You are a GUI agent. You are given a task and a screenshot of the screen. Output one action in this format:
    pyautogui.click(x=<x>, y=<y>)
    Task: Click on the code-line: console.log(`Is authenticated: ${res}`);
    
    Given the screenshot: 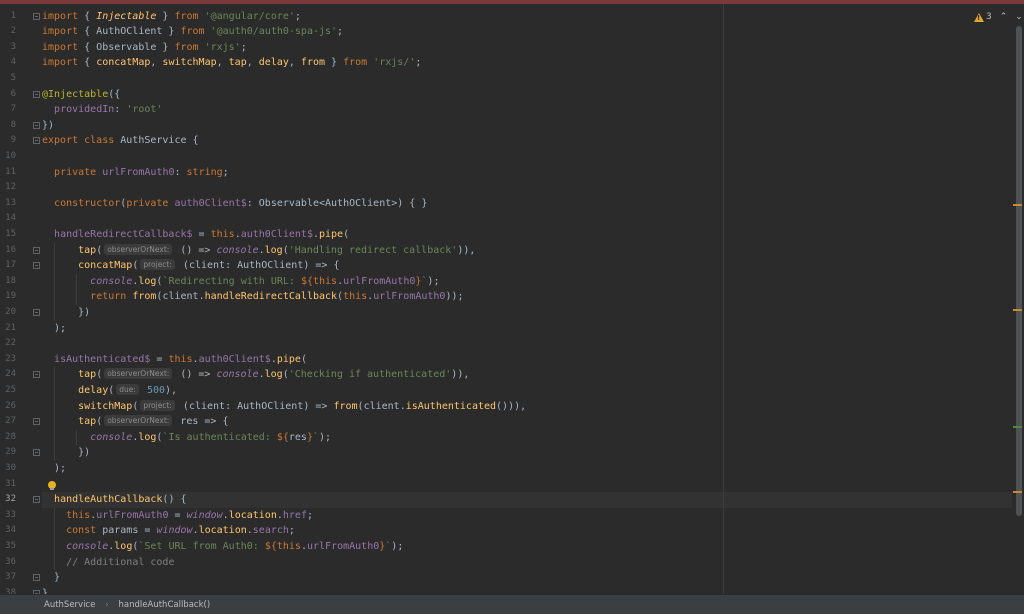 What is the action you would take?
    pyautogui.click(x=186, y=438)
    